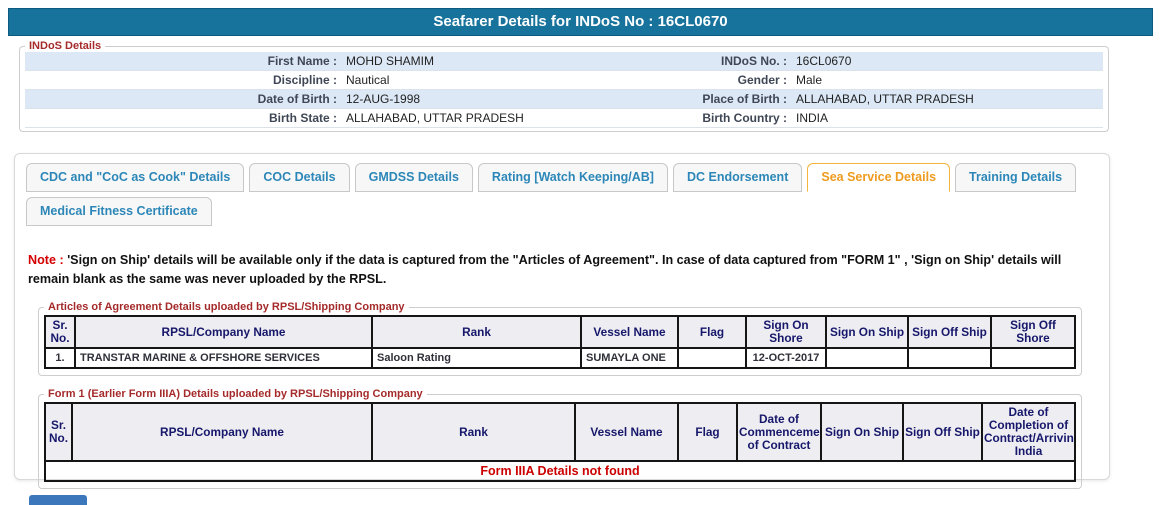  What do you see at coordinates (184, 80) in the screenshot?
I see `discipline-label: Discipline :` at bounding box center [184, 80].